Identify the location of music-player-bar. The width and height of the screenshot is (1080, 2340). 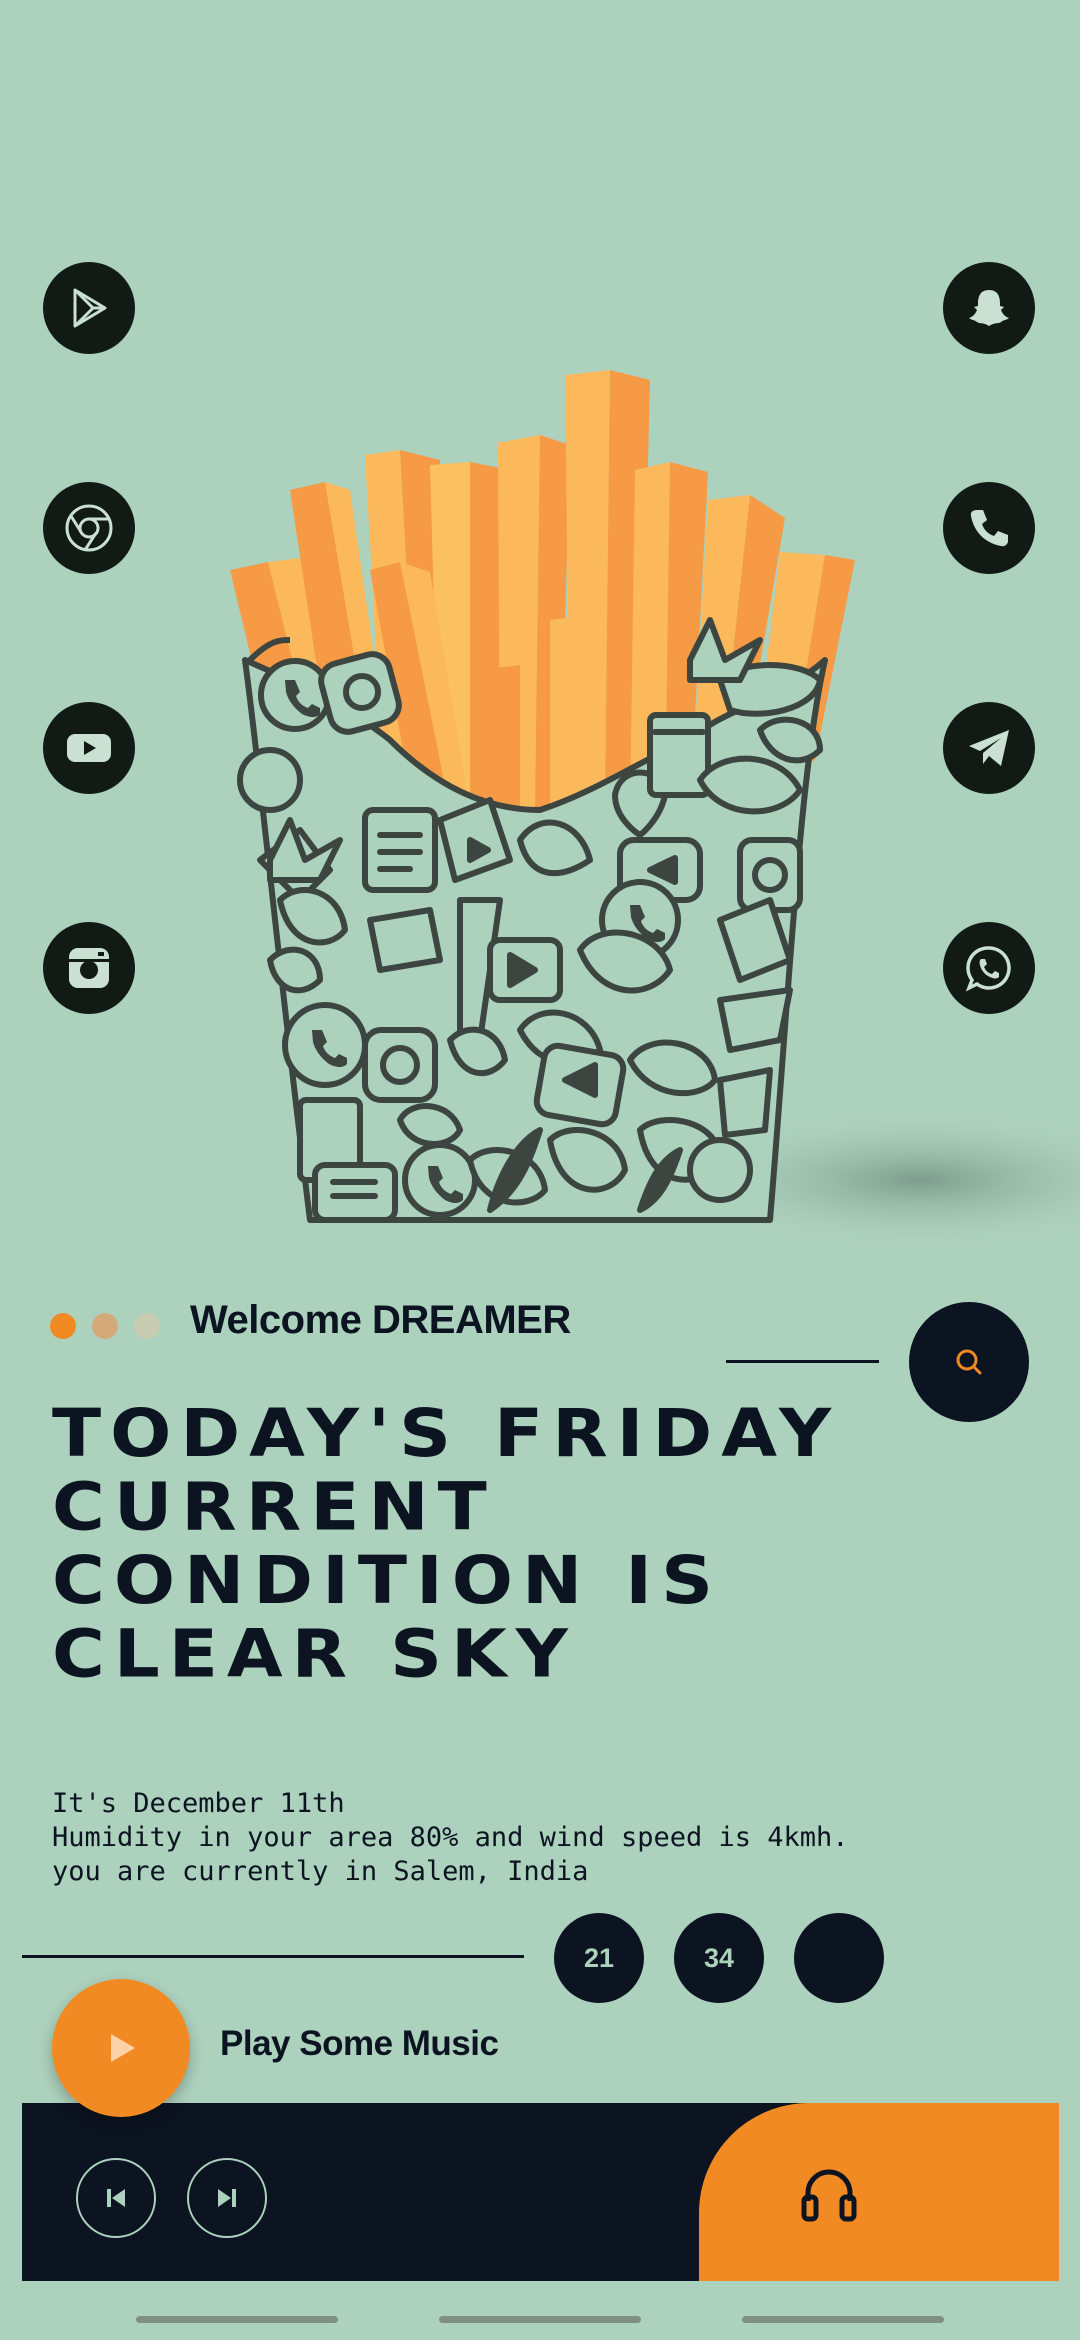
(540, 2192).